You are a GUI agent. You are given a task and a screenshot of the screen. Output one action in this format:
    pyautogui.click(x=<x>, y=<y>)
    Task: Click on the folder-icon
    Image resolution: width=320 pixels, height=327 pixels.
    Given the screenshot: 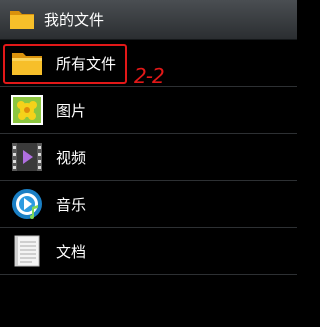 What is the action you would take?
    pyautogui.click(x=22, y=20)
    